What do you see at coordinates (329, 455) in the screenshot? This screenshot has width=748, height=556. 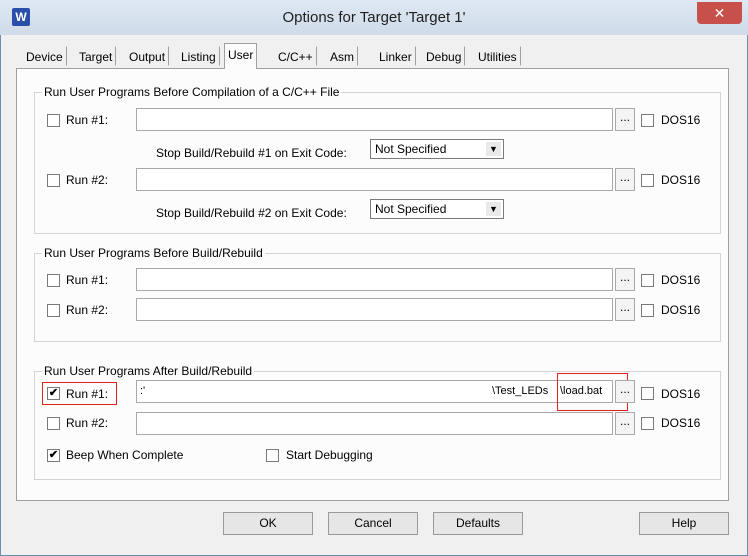 I see `start-debugging-label: Start Debugging` at bounding box center [329, 455].